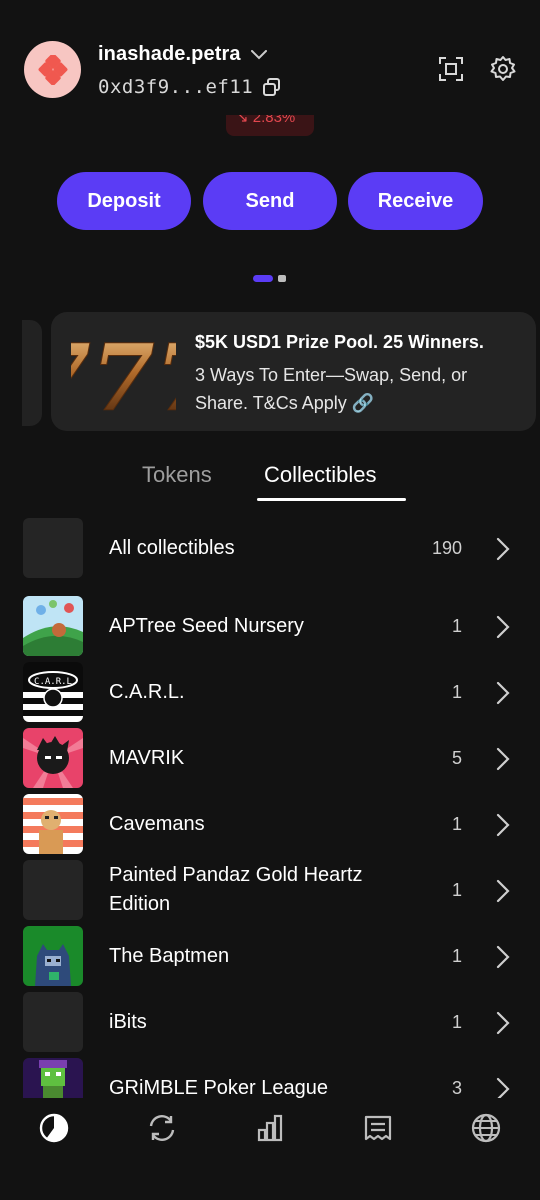 The width and height of the screenshot is (540, 1200). I want to click on username: inashade.petra, so click(169, 54).